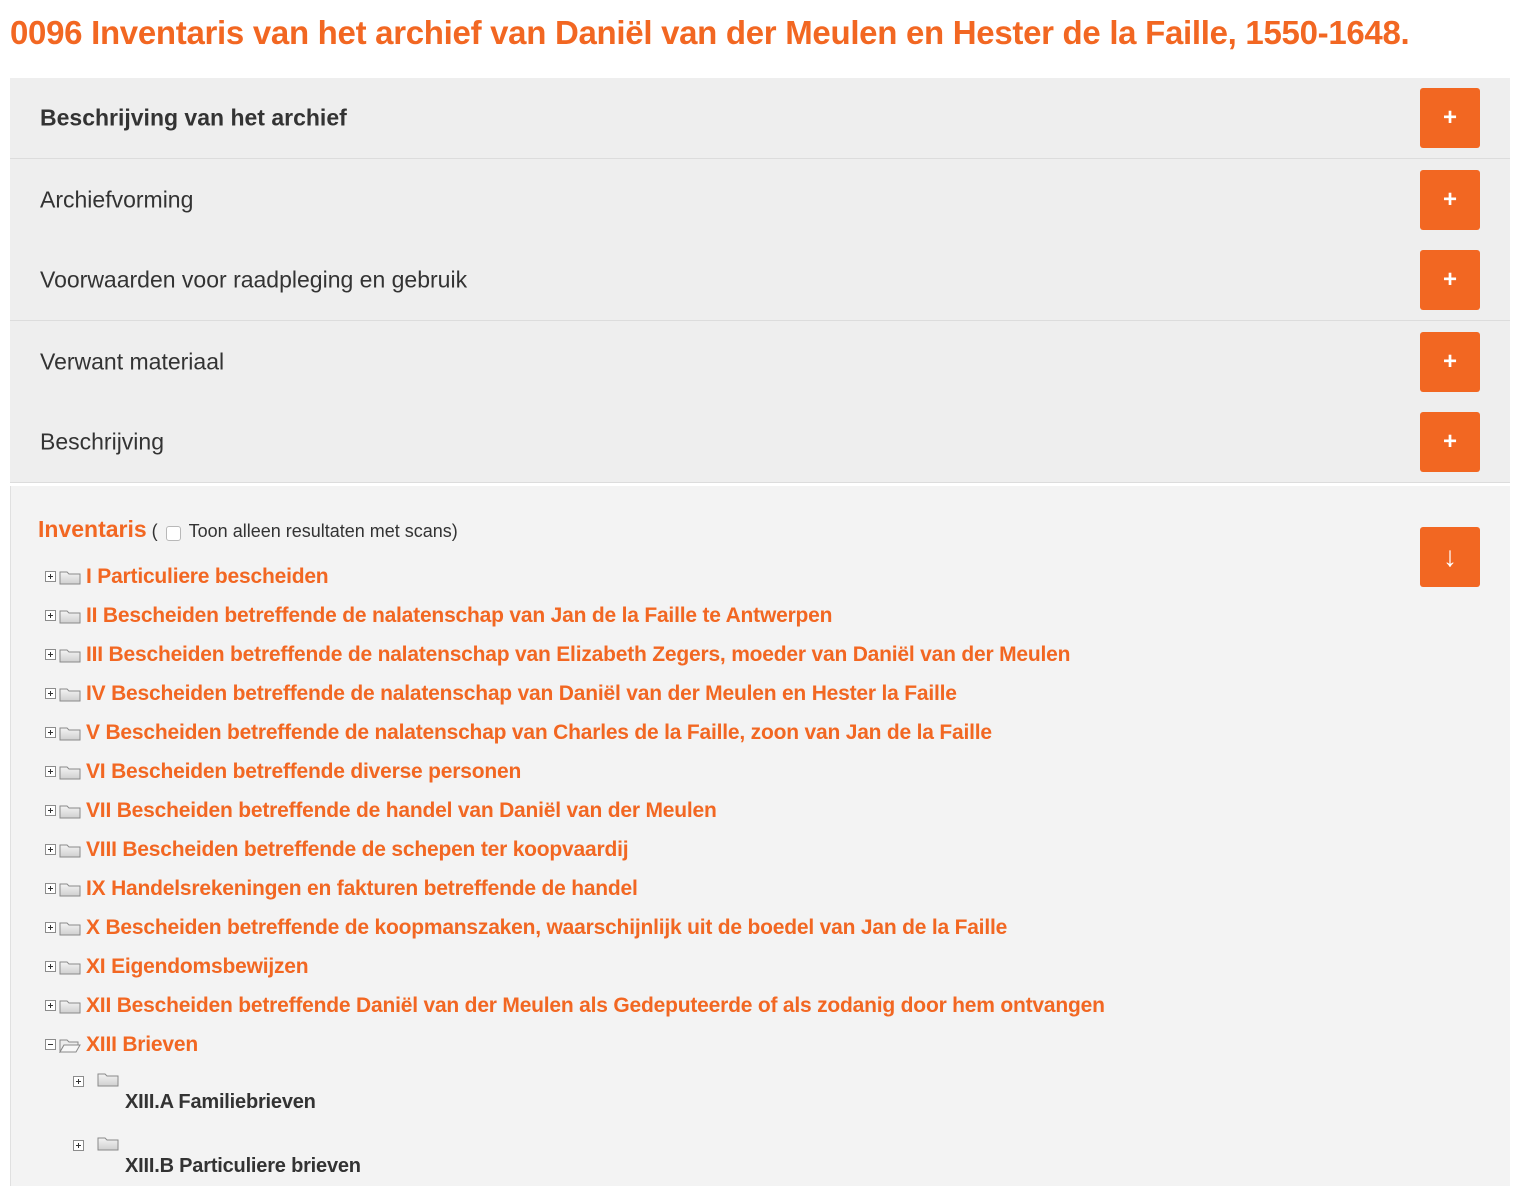 This screenshot has width=1524, height=1186. Describe the element at coordinates (102, 441) in the screenshot. I see `accordion-item-label: Beschrijving` at that location.